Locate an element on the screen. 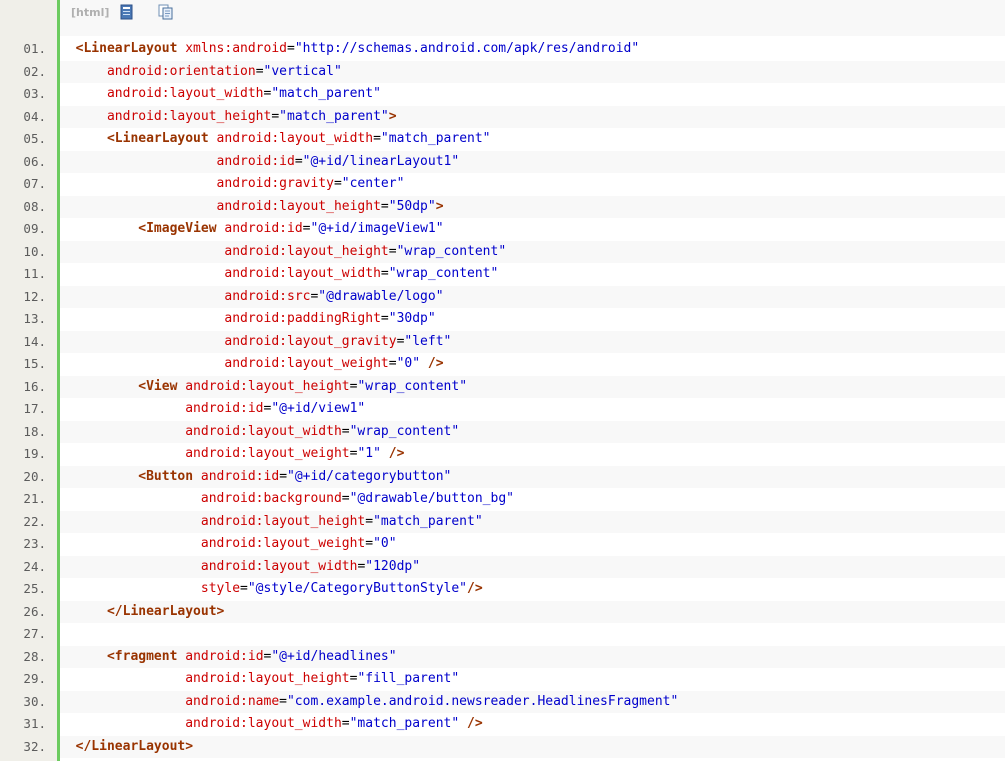 This screenshot has width=1005, height=761. code-toolbar: [html] is located at coordinates (532, 18).